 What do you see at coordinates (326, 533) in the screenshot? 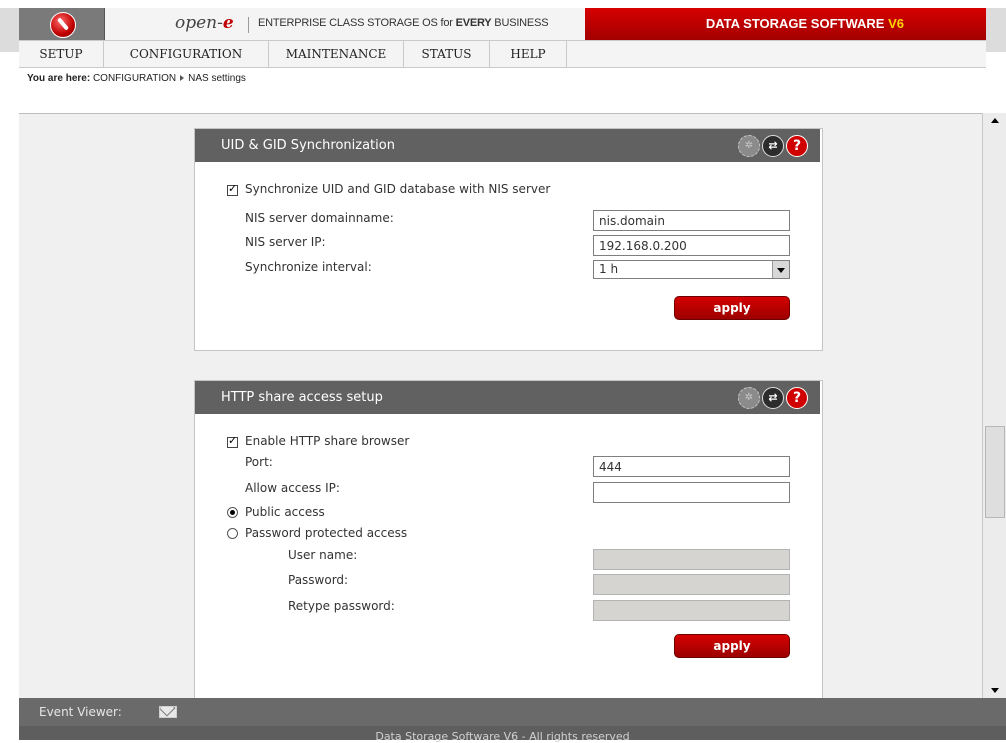
I see `protected-access-label: Password protected access` at bounding box center [326, 533].